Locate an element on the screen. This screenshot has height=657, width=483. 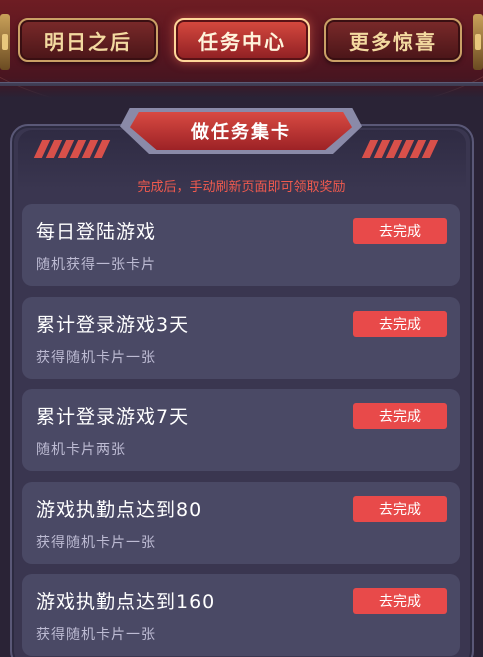
task-item-login-3-days: 累计登录游戏3天 获得随机卡片一张 去完成 is located at coordinates (241, 338).